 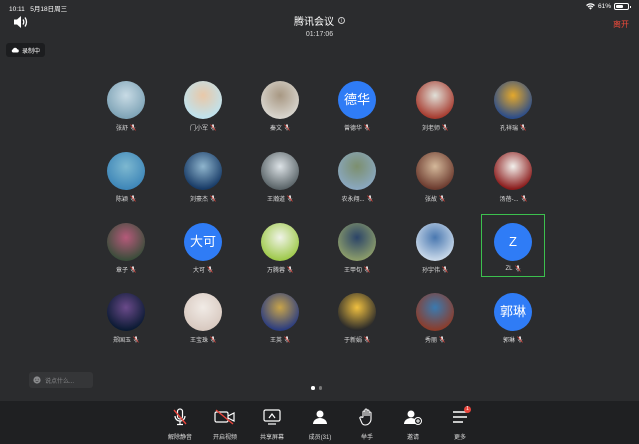 What do you see at coordinates (280, 323) in the screenshot?
I see `participant-tile: 王英` at bounding box center [280, 323].